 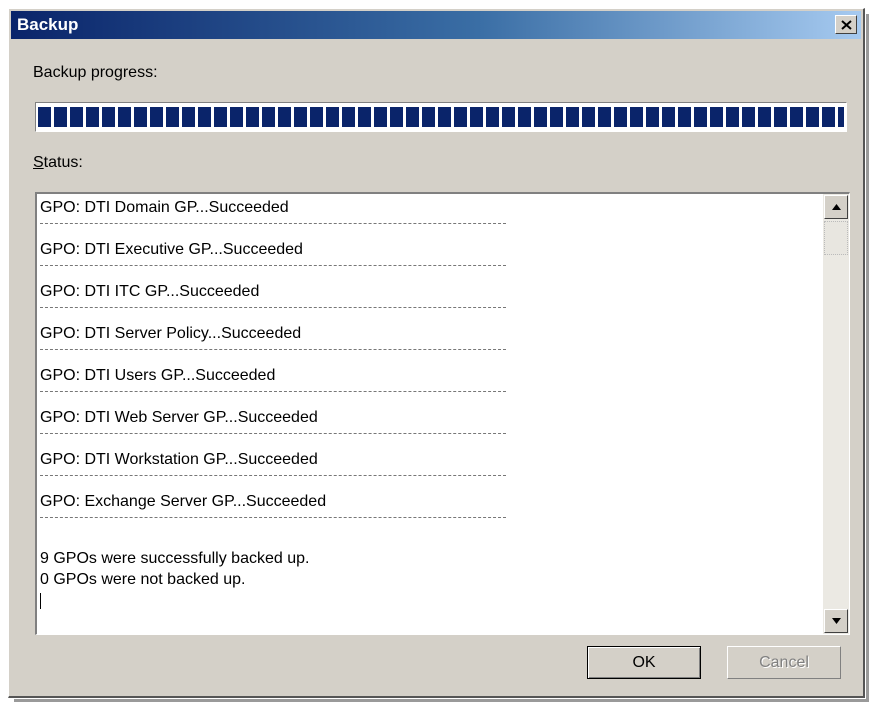 I want to click on arrow-down-icon, so click(x=836, y=621).